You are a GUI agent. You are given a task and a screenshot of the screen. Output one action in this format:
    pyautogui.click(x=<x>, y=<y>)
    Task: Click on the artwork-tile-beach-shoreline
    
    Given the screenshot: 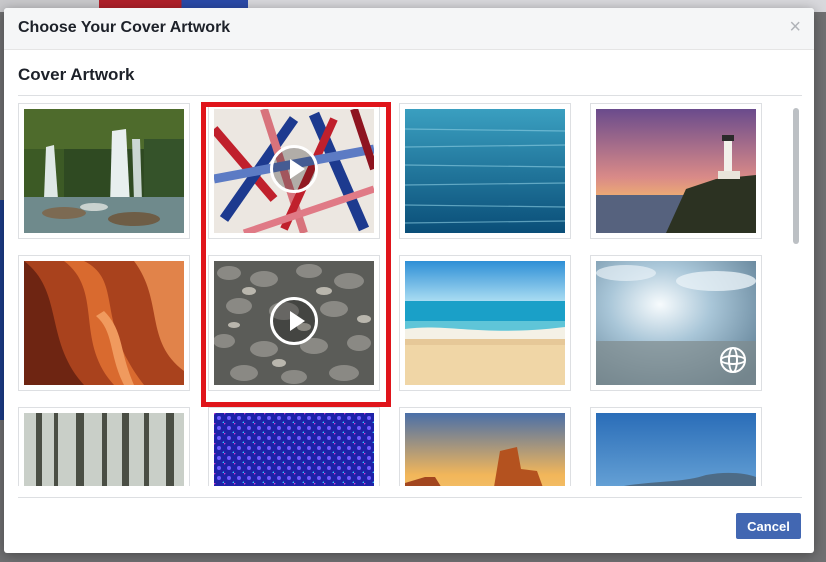 What is the action you would take?
    pyautogui.click(x=485, y=323)
    